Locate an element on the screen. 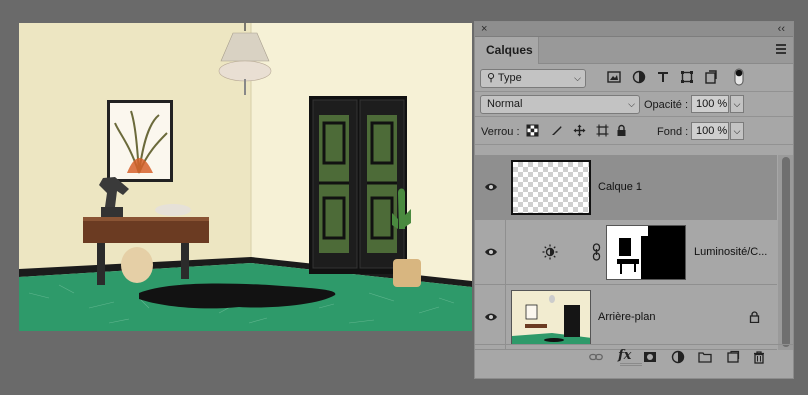 This screenshot has width=808, height=395. lock-artboard-icon is located at coordinates (602, 130).